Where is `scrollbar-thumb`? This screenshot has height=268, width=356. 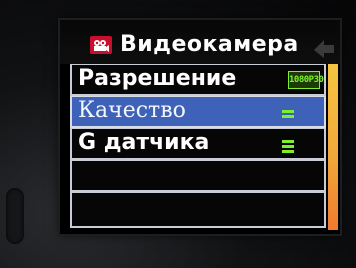
scrollbar-thumb is located at coordinates (333, 147).